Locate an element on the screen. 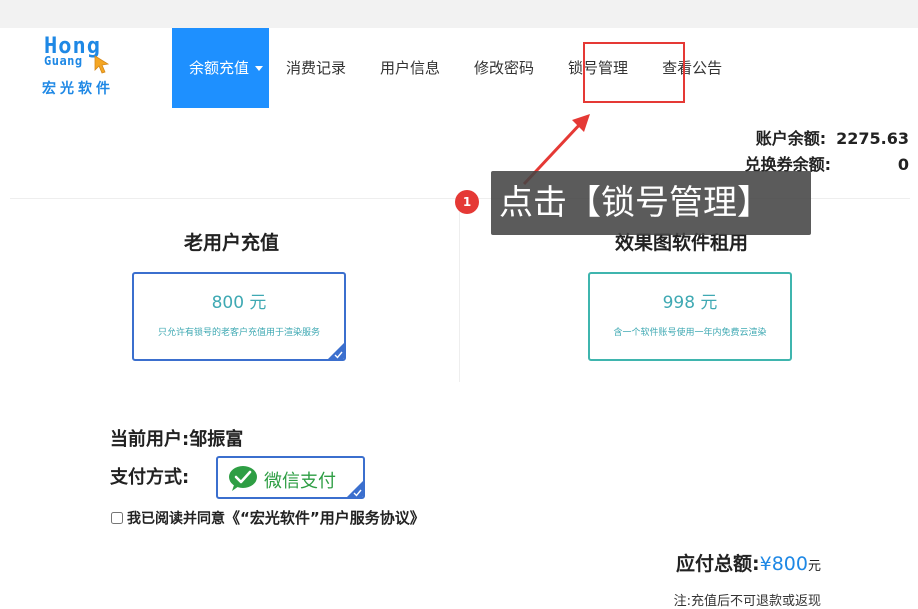  plan-price: 998 元 is located at coordinates (690, 303).